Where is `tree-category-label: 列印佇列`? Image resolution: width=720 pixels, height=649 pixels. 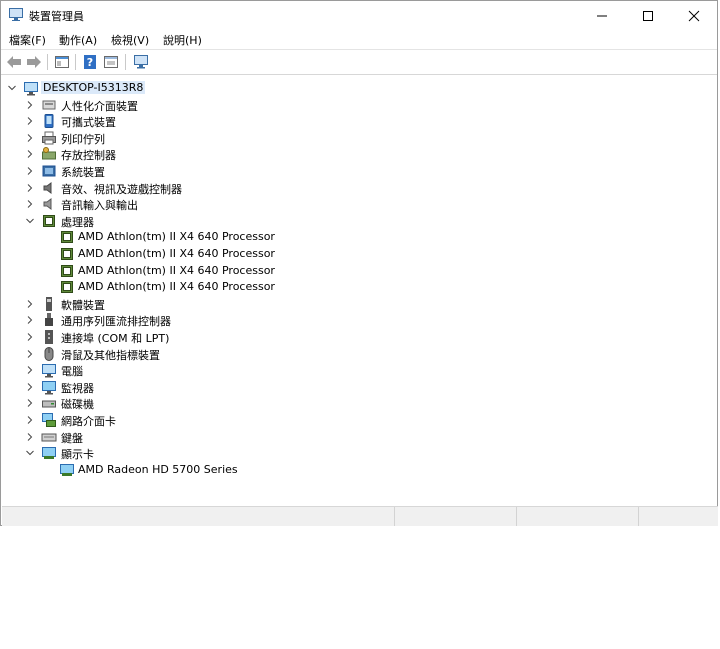 tree-category-label: 列印佇列 is located at coordinates (83, 139).